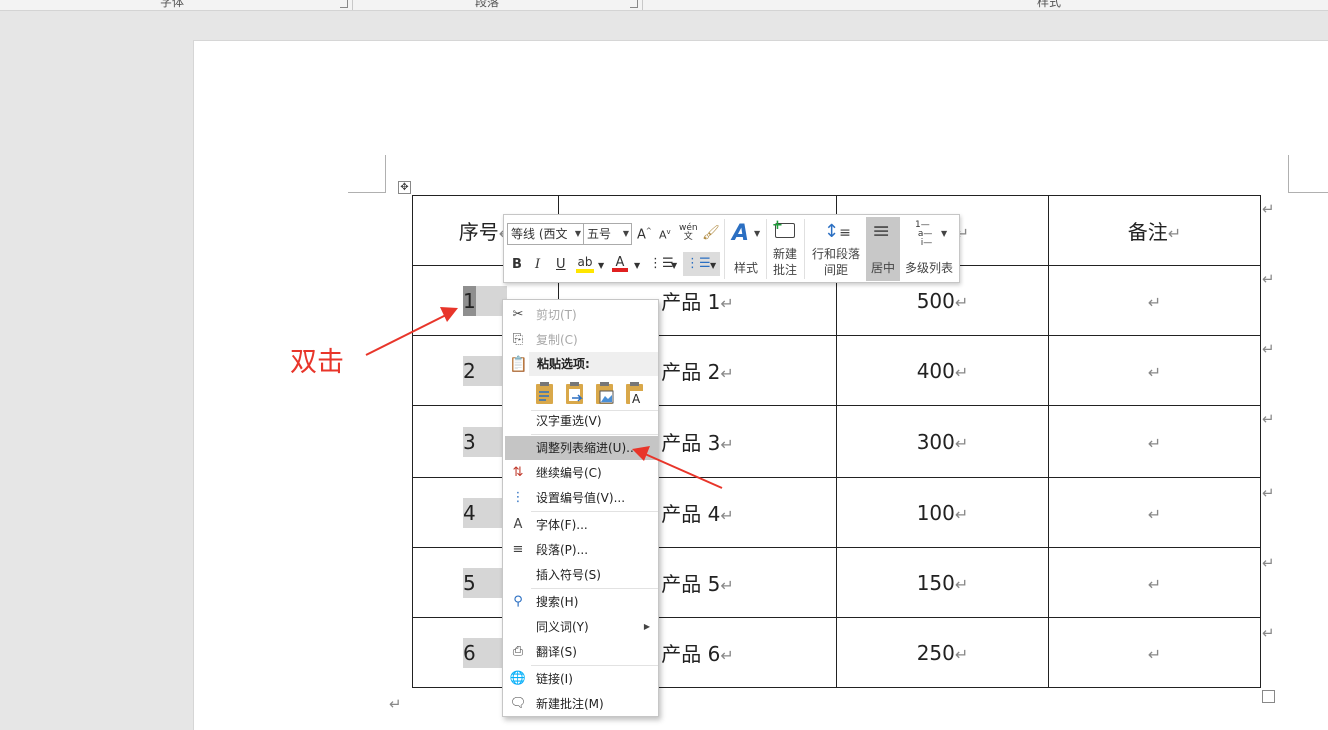 The height and width of the screenshot is (730, 1328). What do you see at coordinates (518, 678) in the screenshot?
I see `link-icon: 🌐` at bounding box center [518, 678].